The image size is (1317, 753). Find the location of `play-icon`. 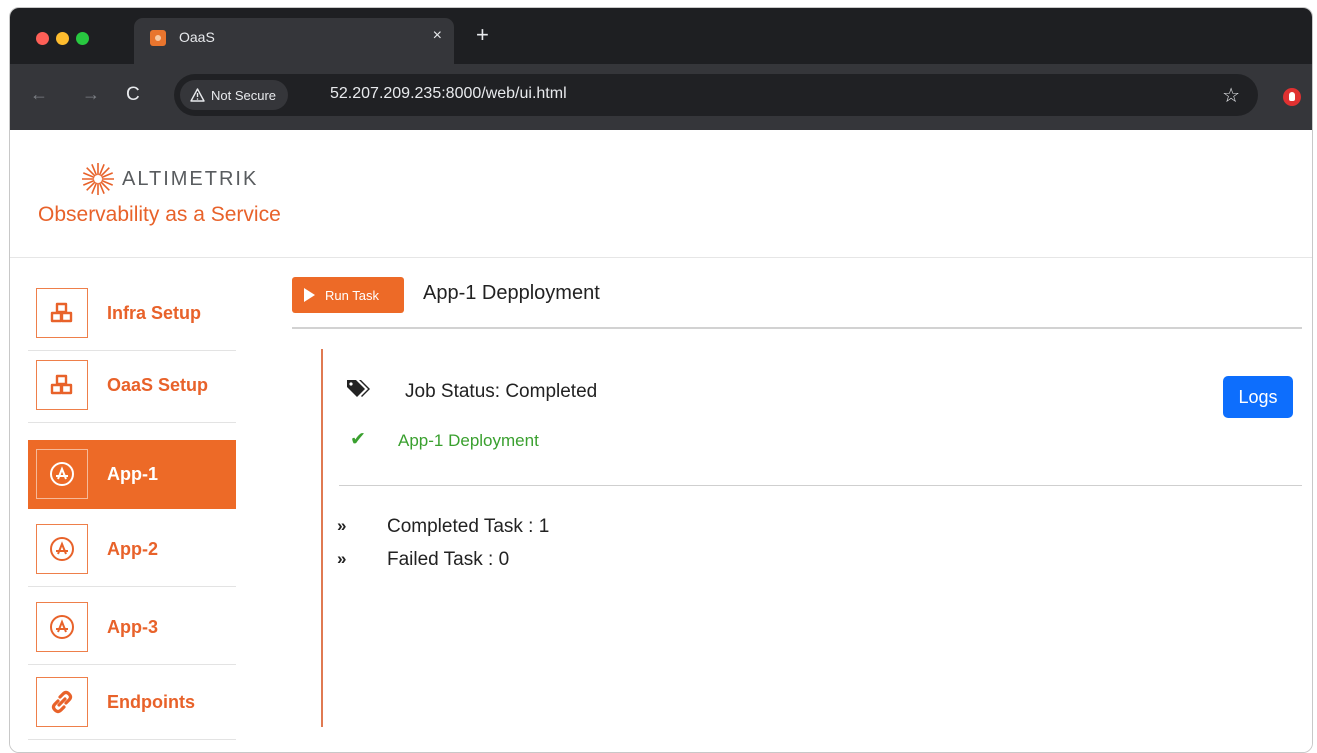

play-icon is located at coordinates (309, 295).